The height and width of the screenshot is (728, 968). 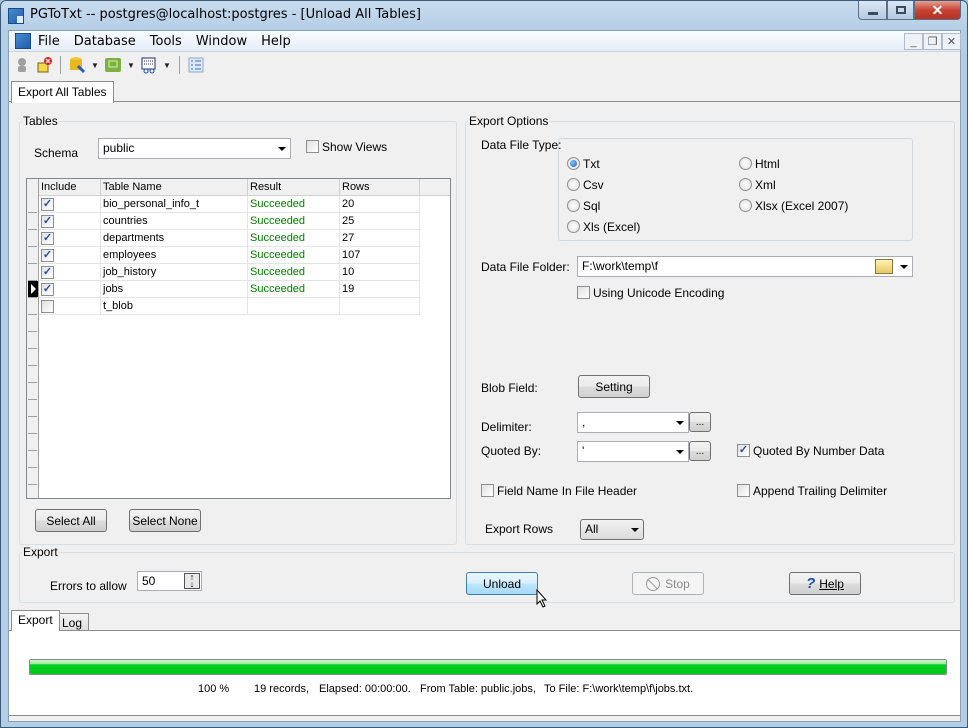 What do you see at coordinates (221, 41) in the screenshot?
I see `menu-window: Window` at bounding box center [221, 41].